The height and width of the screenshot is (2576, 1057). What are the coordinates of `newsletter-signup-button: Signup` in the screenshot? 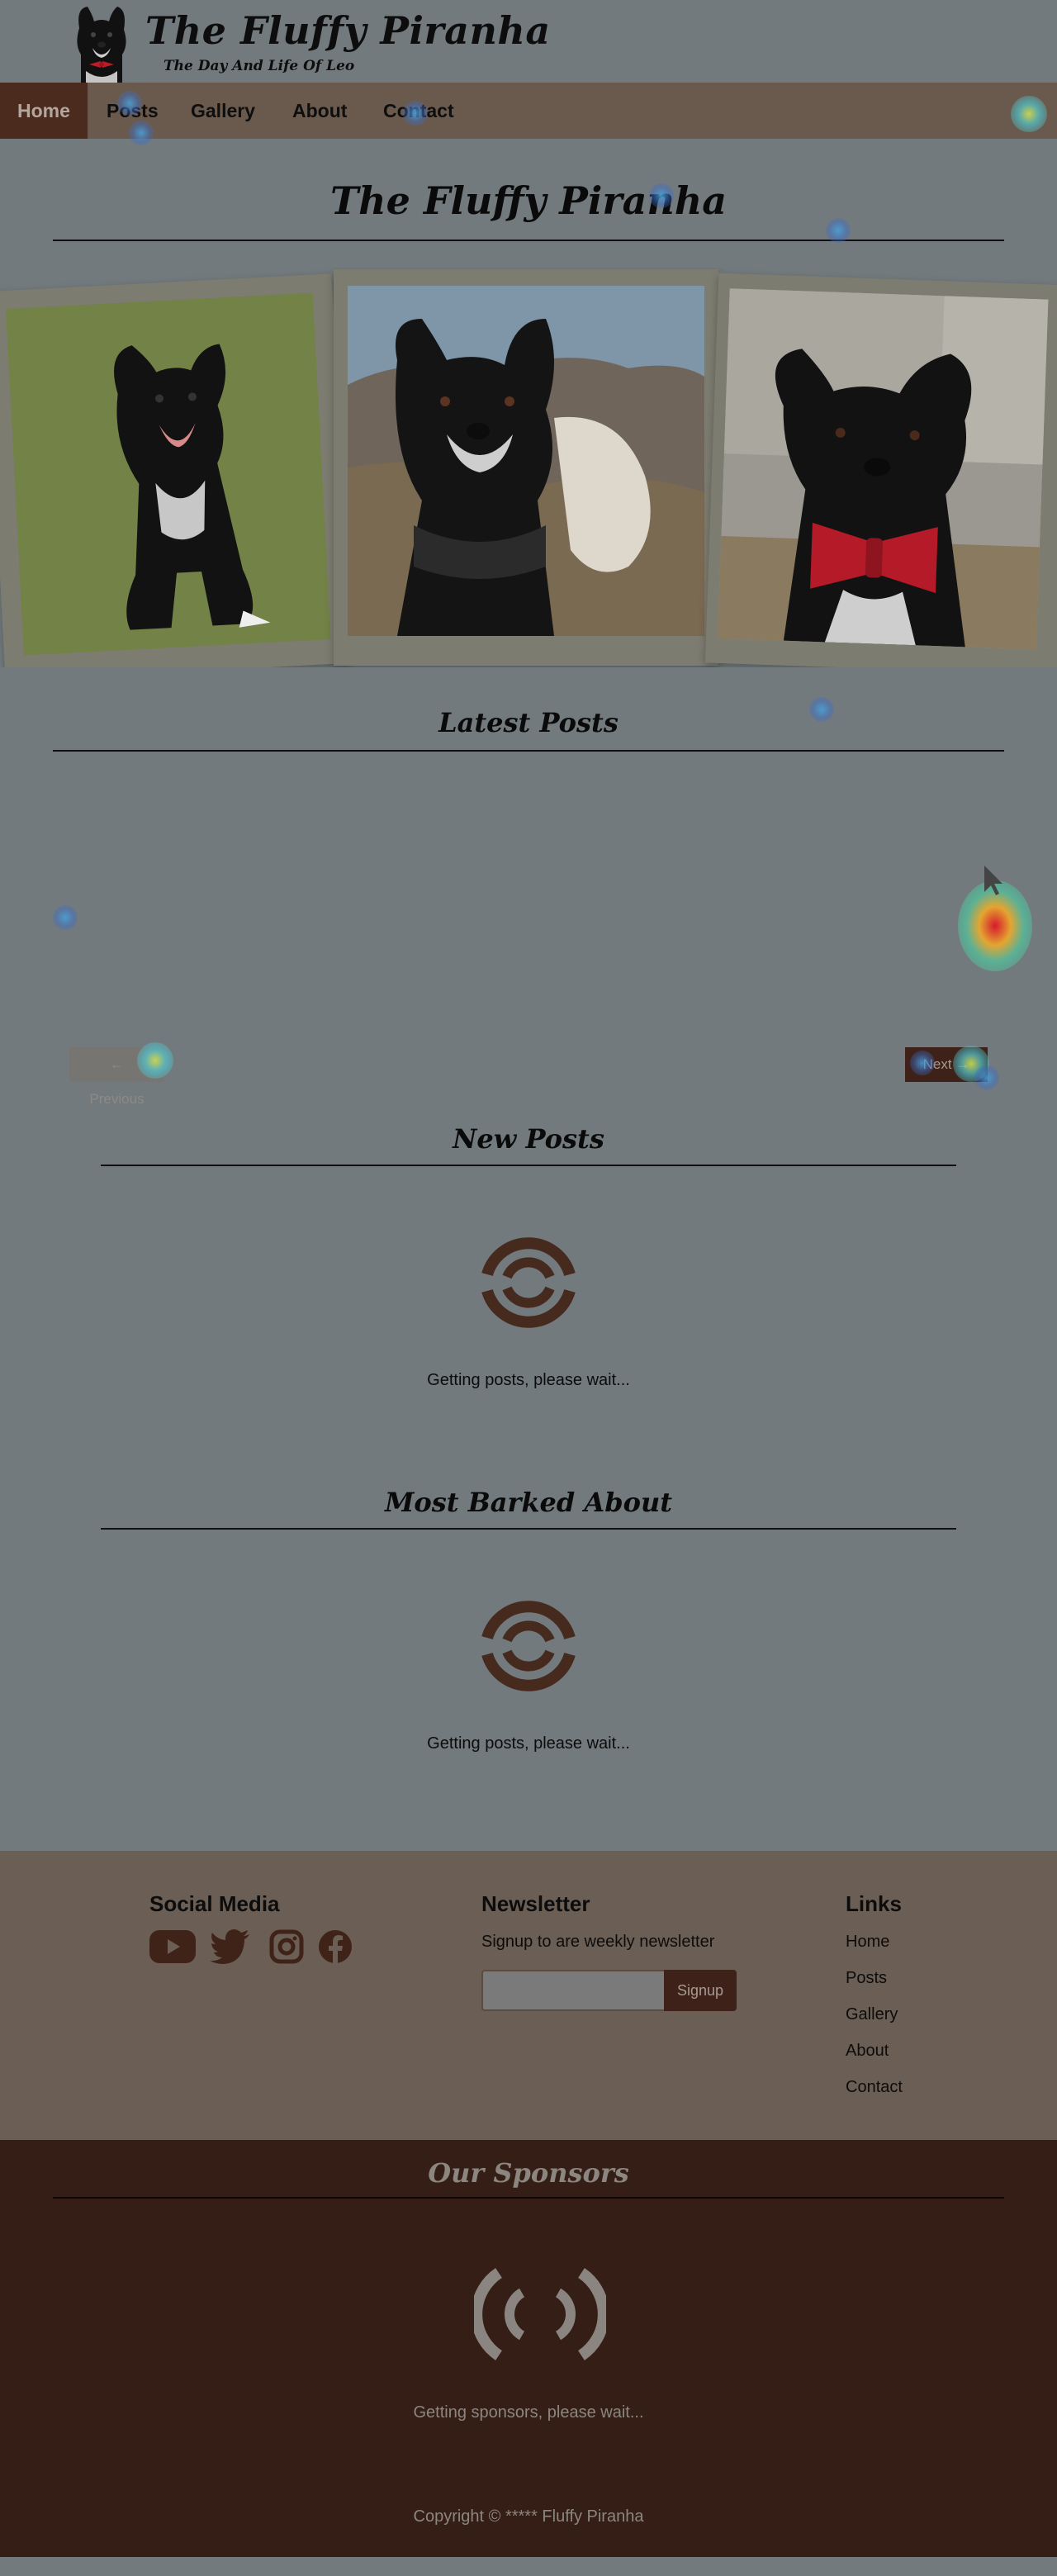 It's located at (700, 1990).